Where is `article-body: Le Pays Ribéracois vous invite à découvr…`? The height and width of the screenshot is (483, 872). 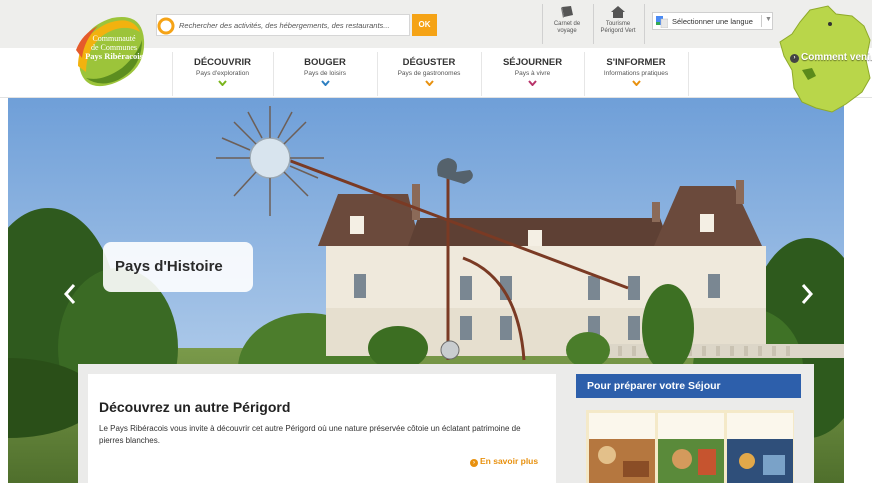
article-body: Le Pays Ribéracois vous invite à découvr… is located at coordinates (310, 434).